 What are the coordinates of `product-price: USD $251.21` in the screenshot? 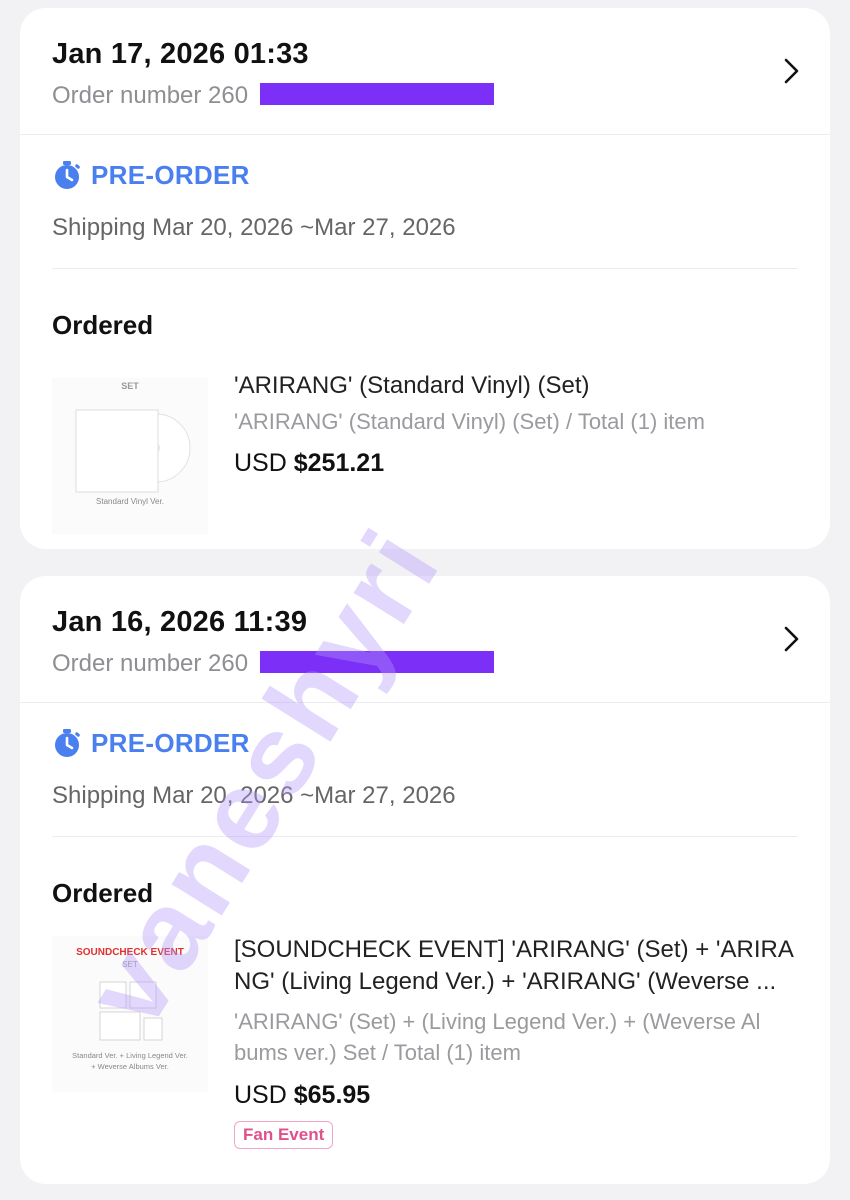 It's located at (309, 463).